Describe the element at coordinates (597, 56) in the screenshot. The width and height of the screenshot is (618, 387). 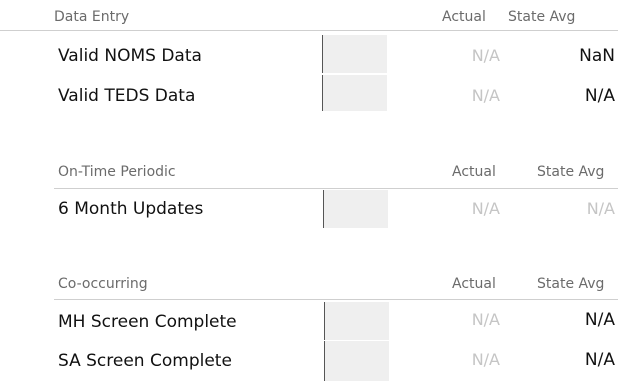
I see `state-avg-value: NaN` at that location.